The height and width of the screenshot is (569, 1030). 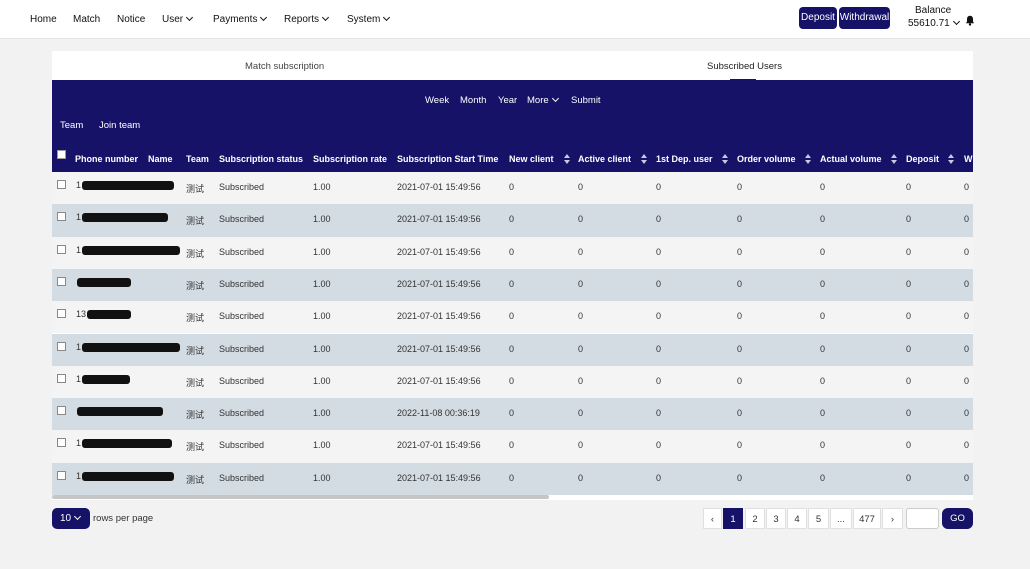 I want to click on col-order-volume: Order volume, so click(x=766, y=159).